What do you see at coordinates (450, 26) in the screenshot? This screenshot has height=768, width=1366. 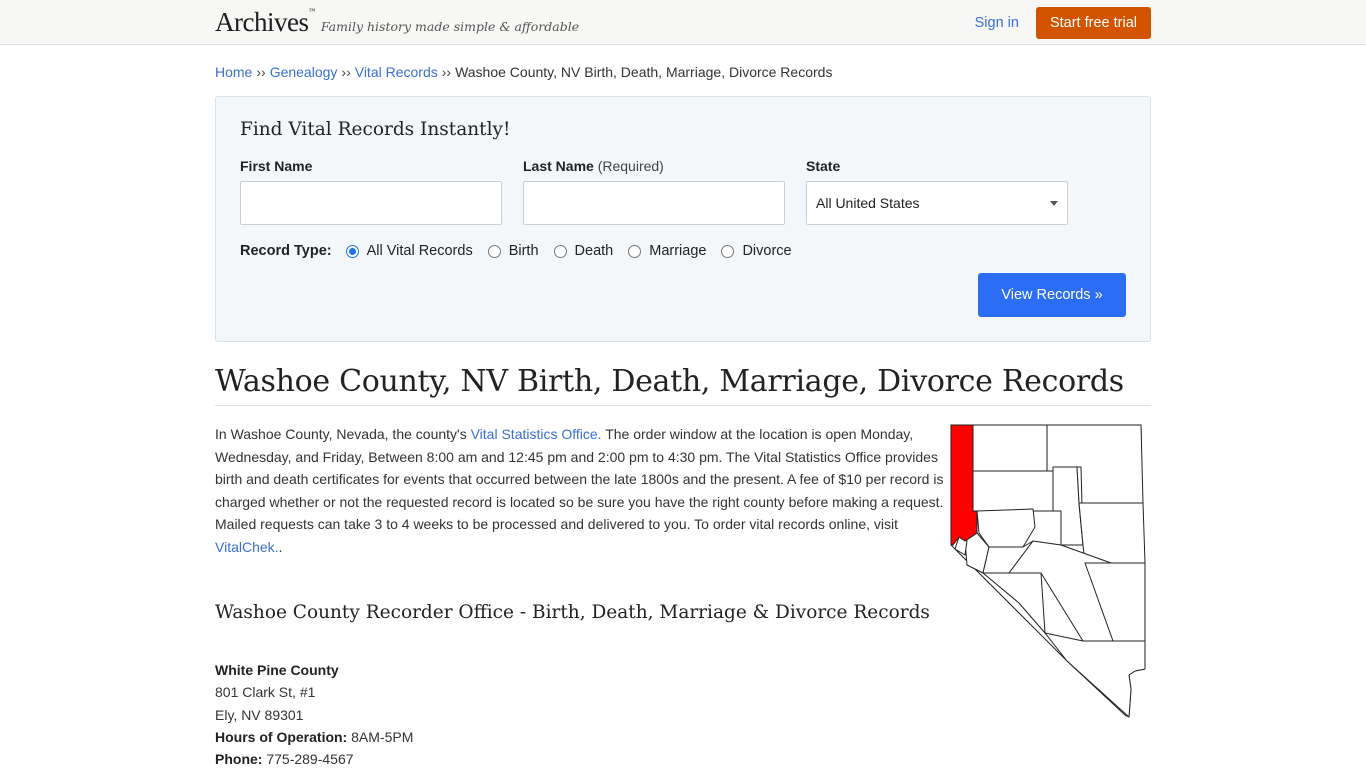 I see `tagline: Family history made simple & affordable` at bounding box center [450, 26].